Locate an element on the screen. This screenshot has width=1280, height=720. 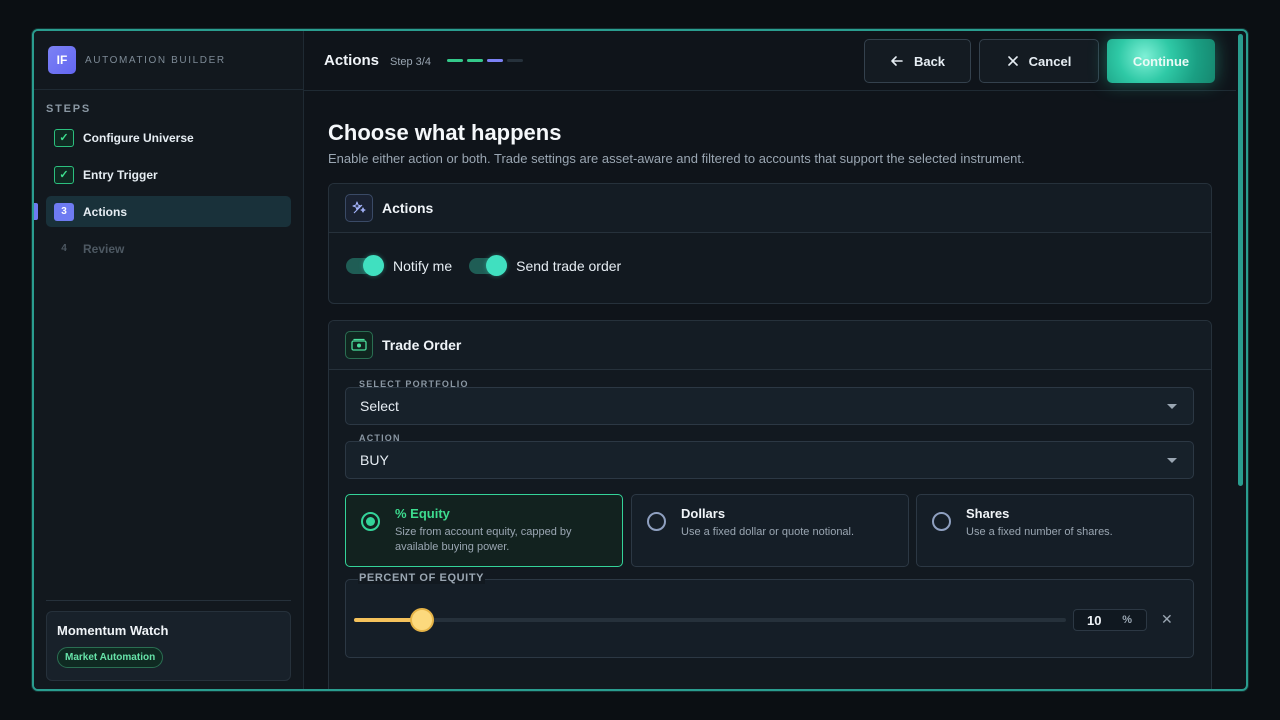
step-label: Actions is located at coordinates (105, 211).